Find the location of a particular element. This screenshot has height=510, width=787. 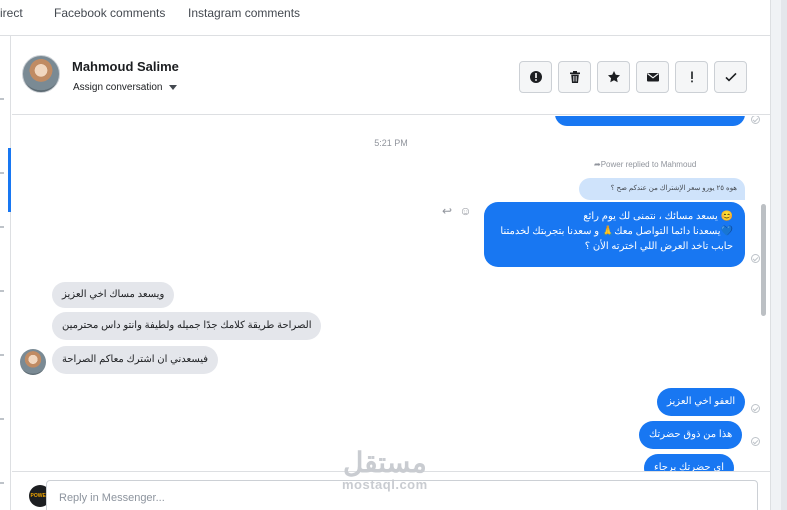

check-icon is located at coordinates (730, 77).